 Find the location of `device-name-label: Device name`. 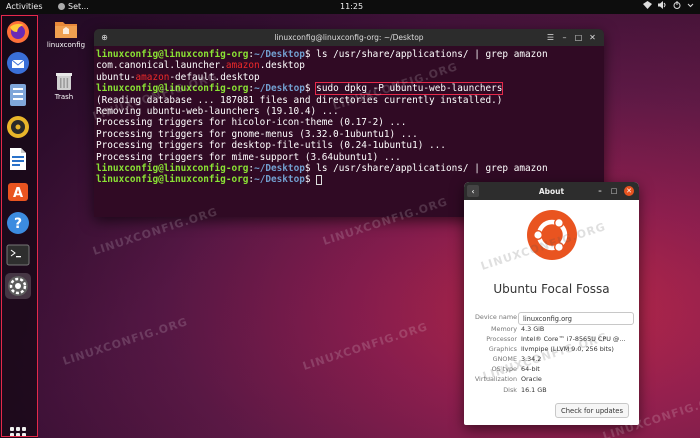

device-name-label: Device name is located at coordinates (495, 317).